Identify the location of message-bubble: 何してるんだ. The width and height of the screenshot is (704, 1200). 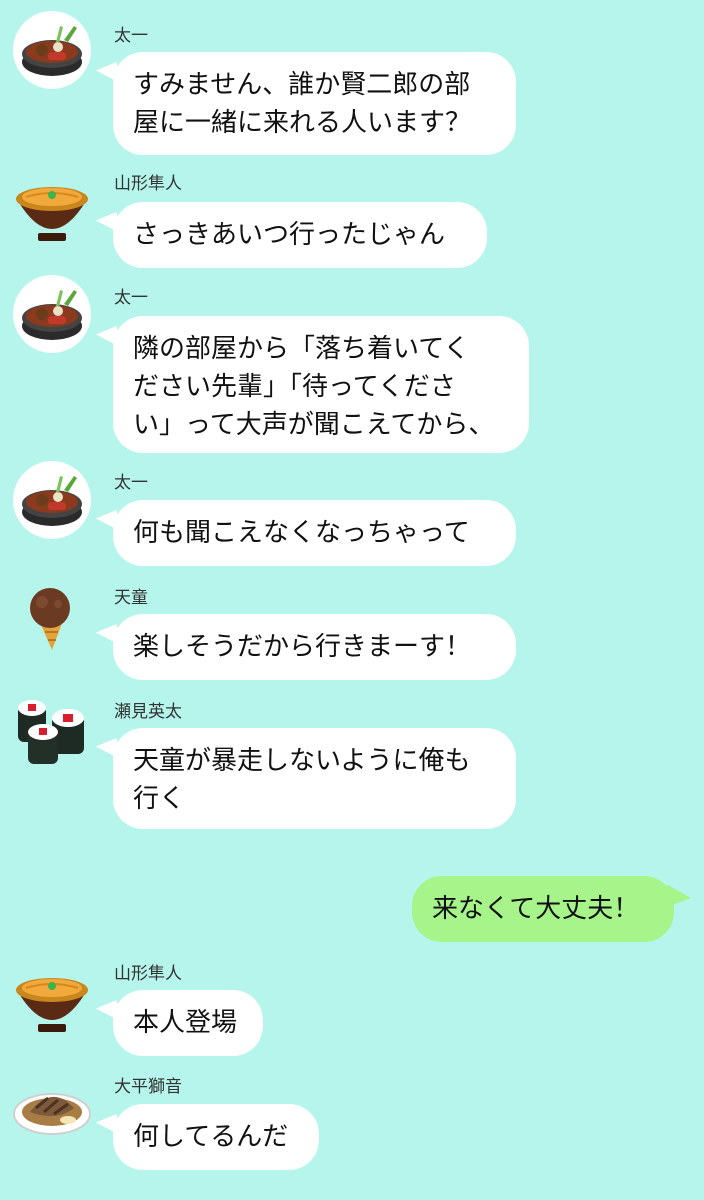
(216, 1137).